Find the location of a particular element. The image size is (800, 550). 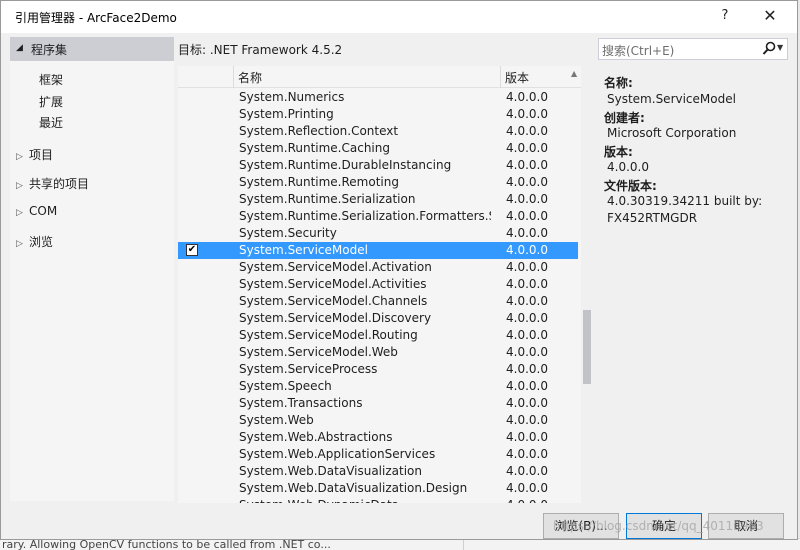

table-row: System.Runtime.Serialization 4.0.0.0 is located at coordinates (378, 199).